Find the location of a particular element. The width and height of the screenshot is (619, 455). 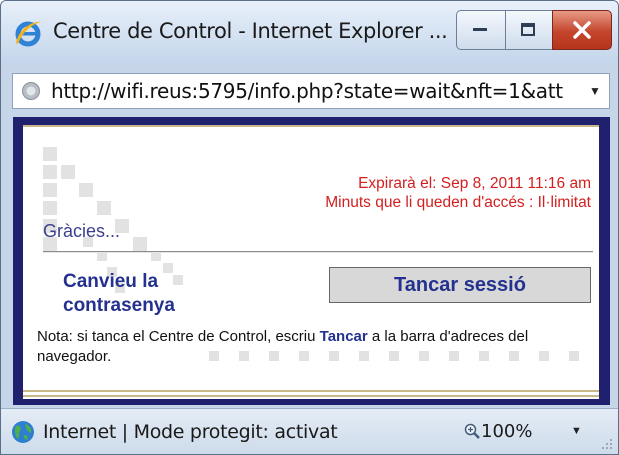

minimize-icon is located at coordinates (480, 29).